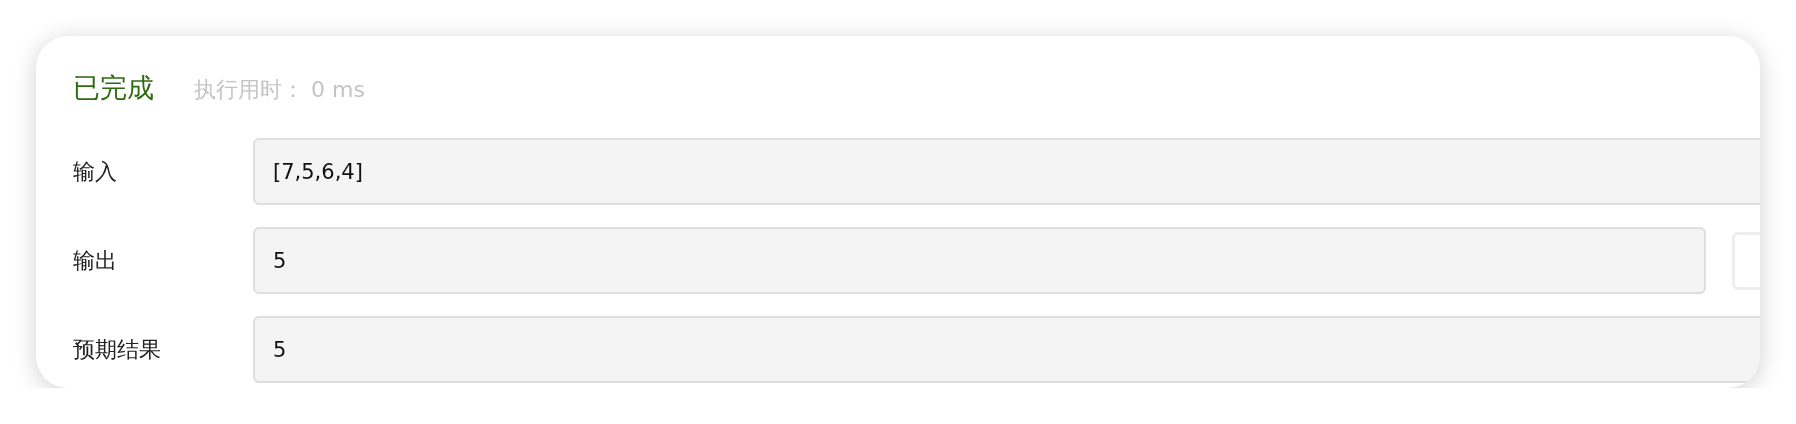 The width and height of the screenshot is (1796, 424). Describe the element at coordinates (95, 260) in the screenshot. I see `row-label: 输出` at that location.